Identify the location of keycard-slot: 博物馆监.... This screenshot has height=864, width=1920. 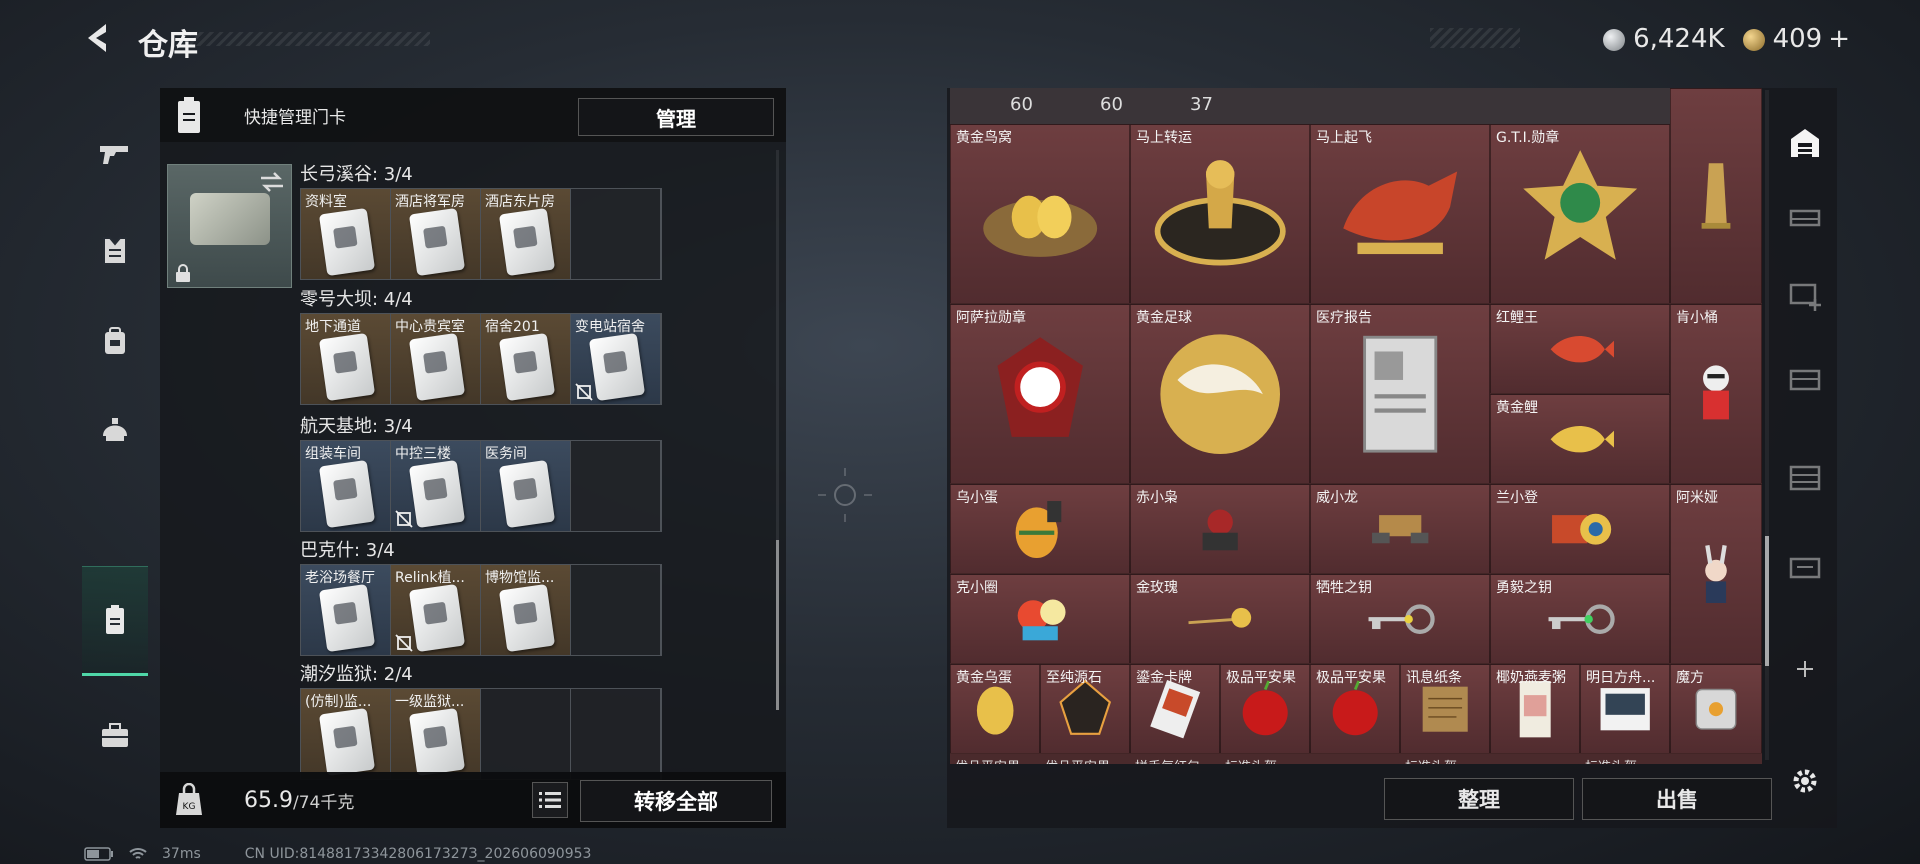
(526, 610).